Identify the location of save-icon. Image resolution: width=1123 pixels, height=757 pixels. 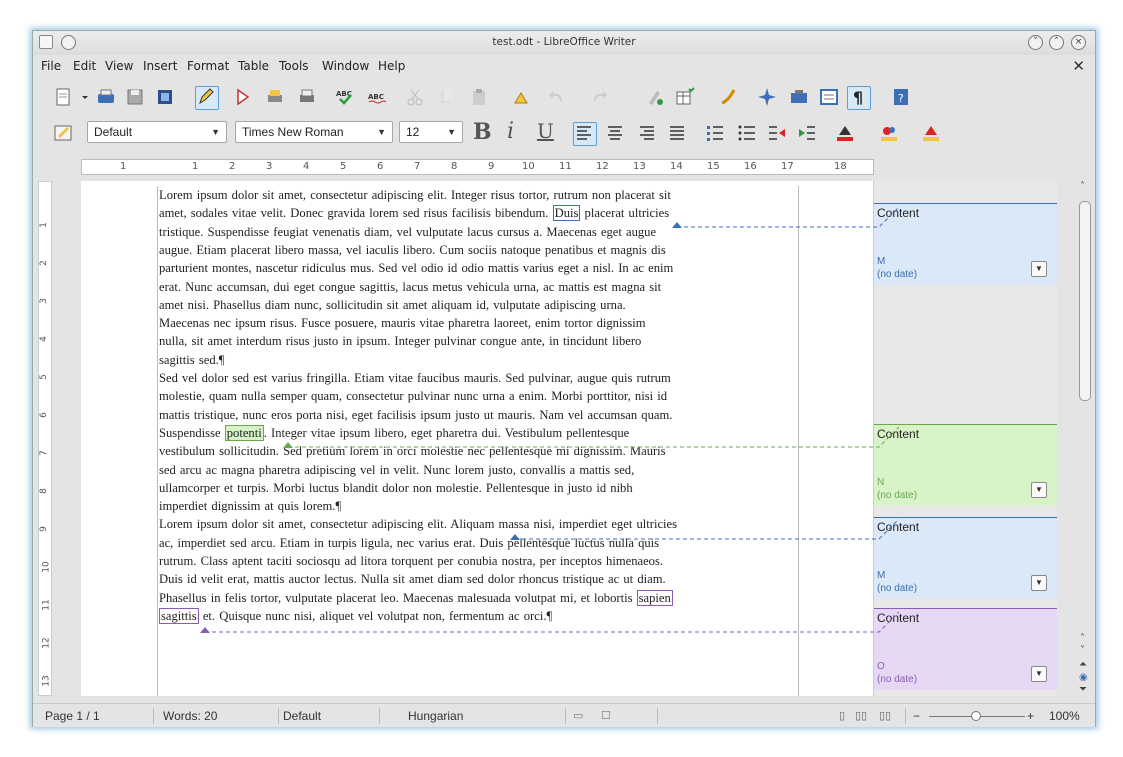
(135, 97).